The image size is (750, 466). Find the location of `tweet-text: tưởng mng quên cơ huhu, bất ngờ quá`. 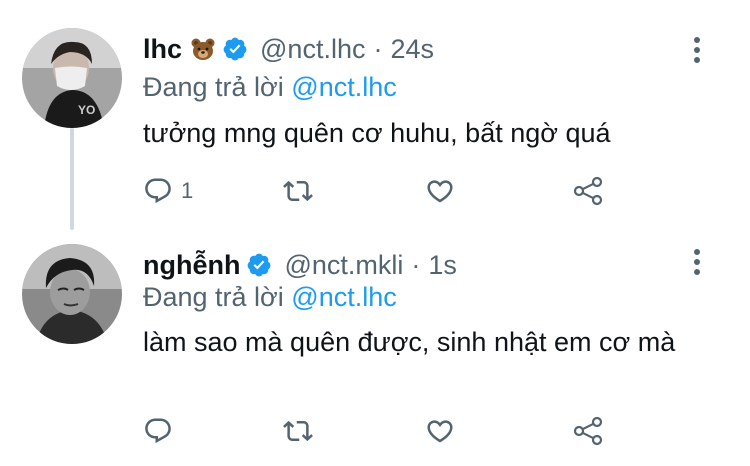

tweet-text: tưởng mng quên cơ huhu, bất ngờ quá is located at coordinates (377, 133).